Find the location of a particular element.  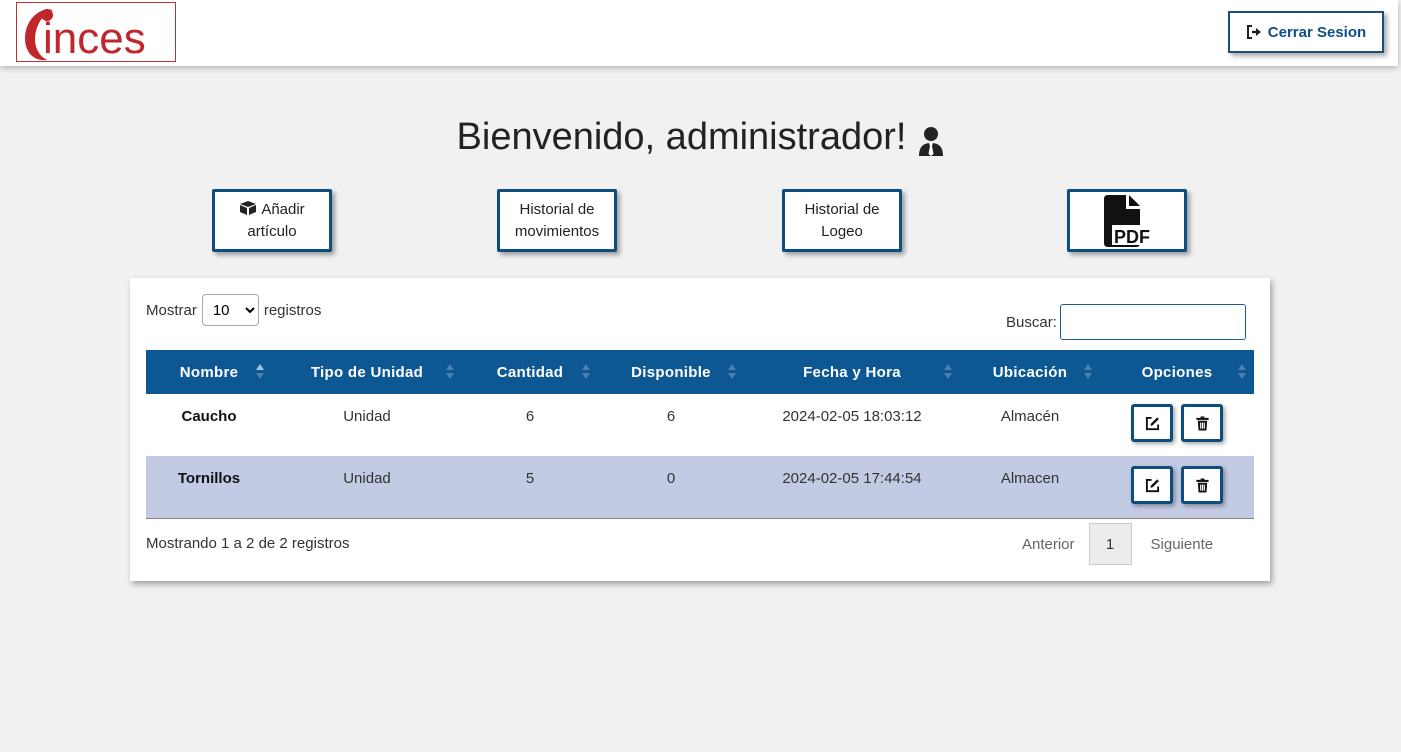

logout-button: Cerrar Sesion is located at coordinates (1306, 32).